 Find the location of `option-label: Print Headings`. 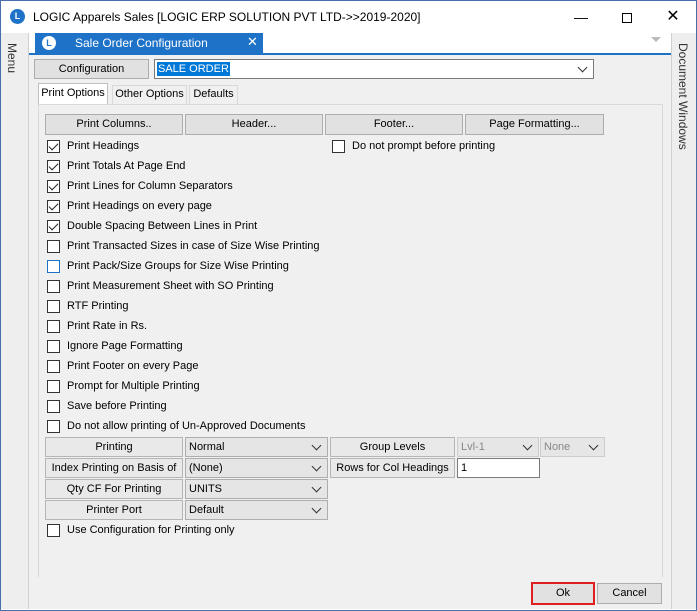

option-label: Print Headings is located at coordinates (103, 146).